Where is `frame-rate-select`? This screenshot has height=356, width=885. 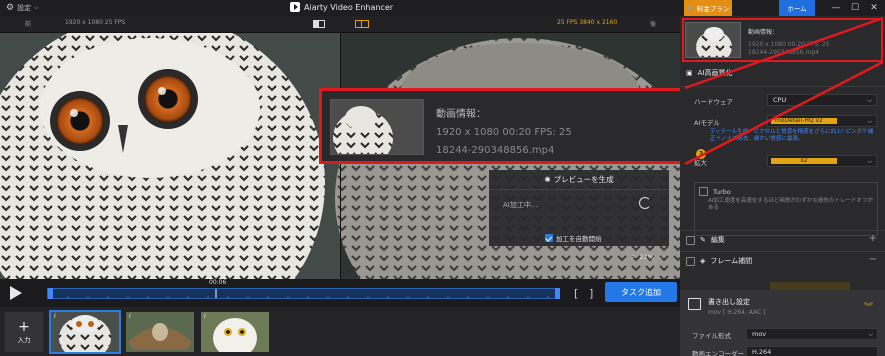
frame-rate-select is located at coordinates (810, 286).